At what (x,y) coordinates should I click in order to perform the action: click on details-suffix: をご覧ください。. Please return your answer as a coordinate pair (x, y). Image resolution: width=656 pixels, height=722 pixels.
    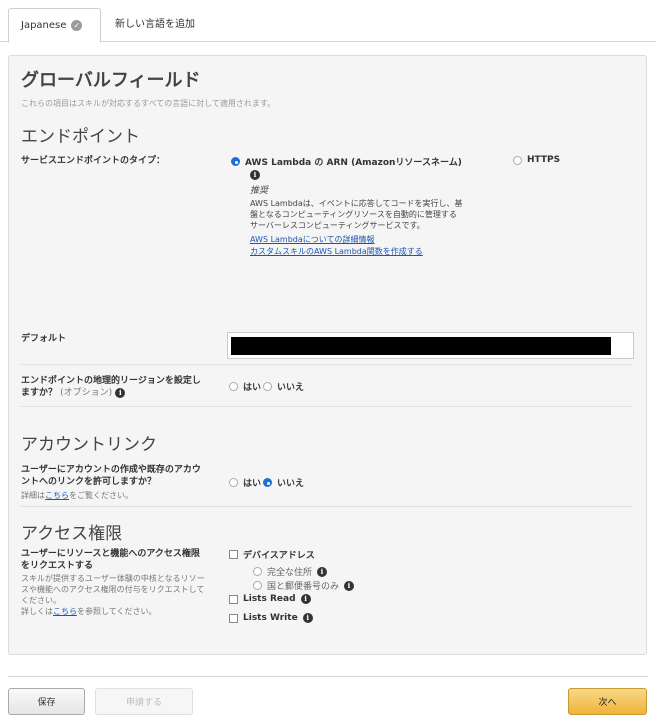
    Looking at the image, I should click on (101, 495).